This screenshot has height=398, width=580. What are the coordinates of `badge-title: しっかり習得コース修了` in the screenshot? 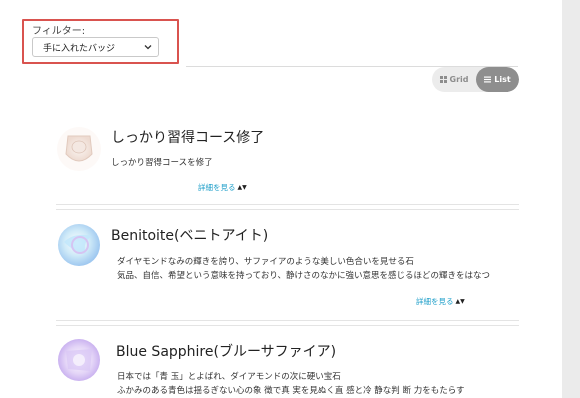 It's located at (188, 138).